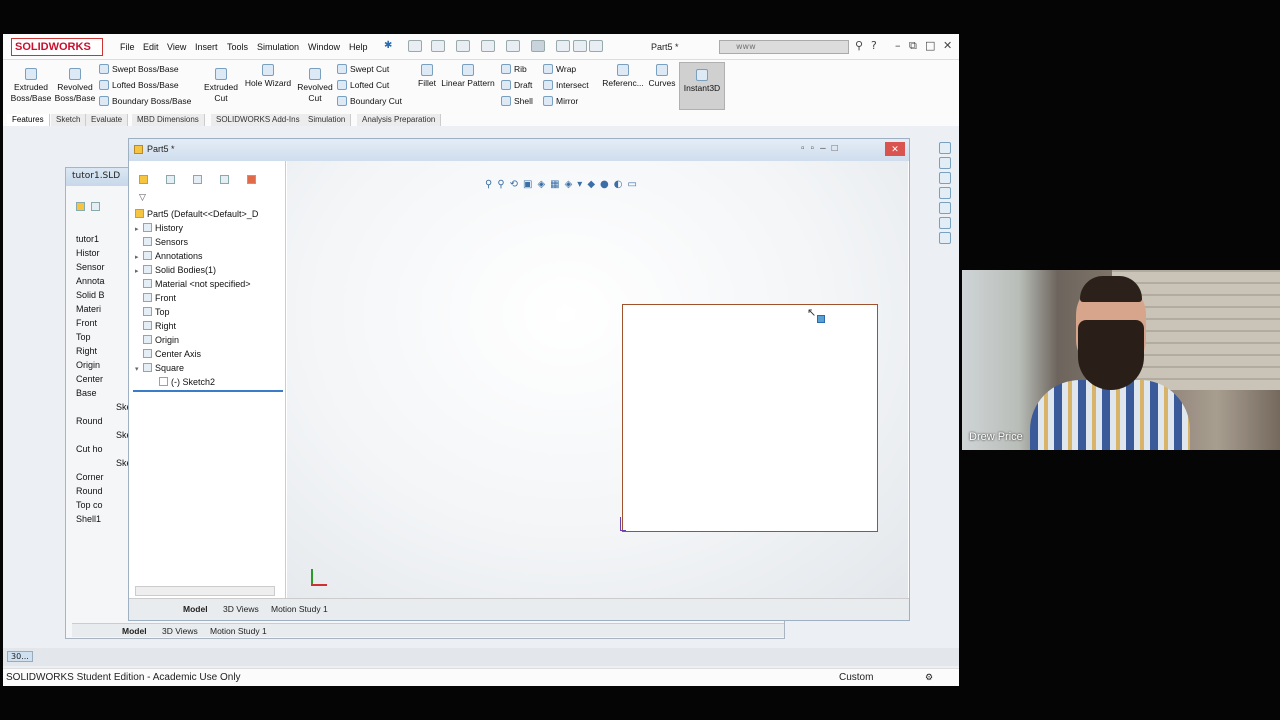 The height and width of the screenshot is (720, 1280). Describe the element at coordinates (945, 178) in the screenshot. I see `design-library-icon` at that location.